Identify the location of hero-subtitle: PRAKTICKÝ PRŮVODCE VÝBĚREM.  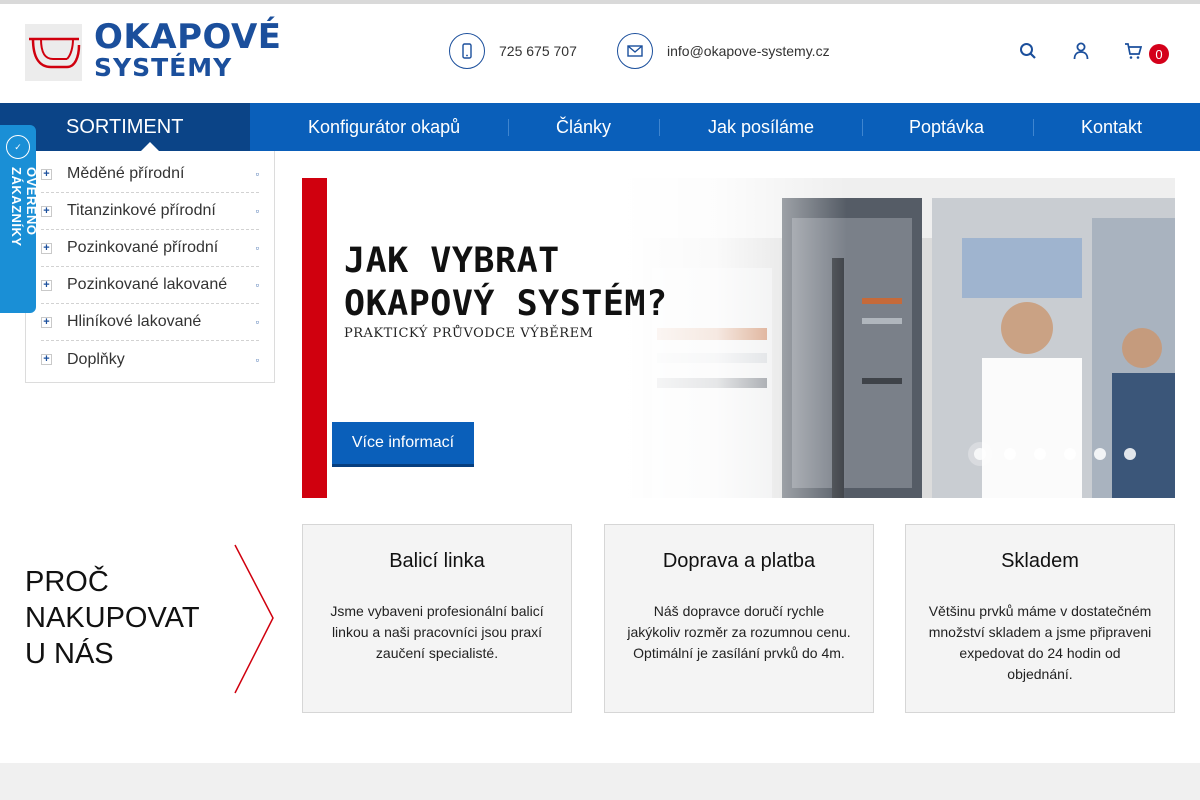
(469, 333).